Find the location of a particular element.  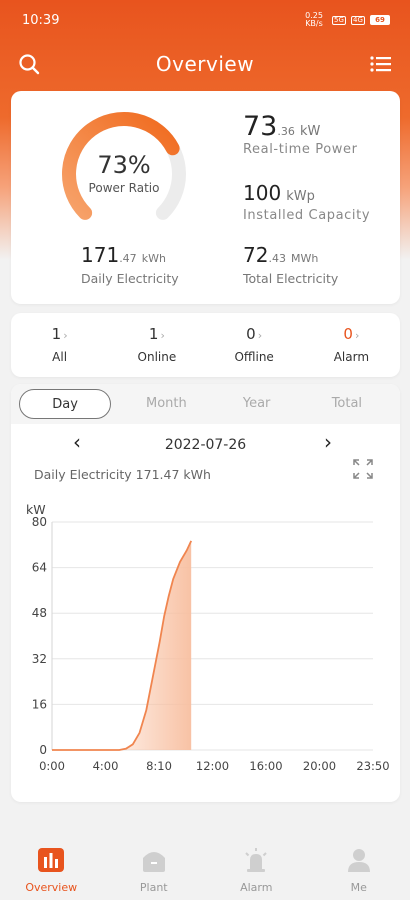

status-indicators: 0.25 KB/s 5G 4G 69 is located at coordinates (345, 20).